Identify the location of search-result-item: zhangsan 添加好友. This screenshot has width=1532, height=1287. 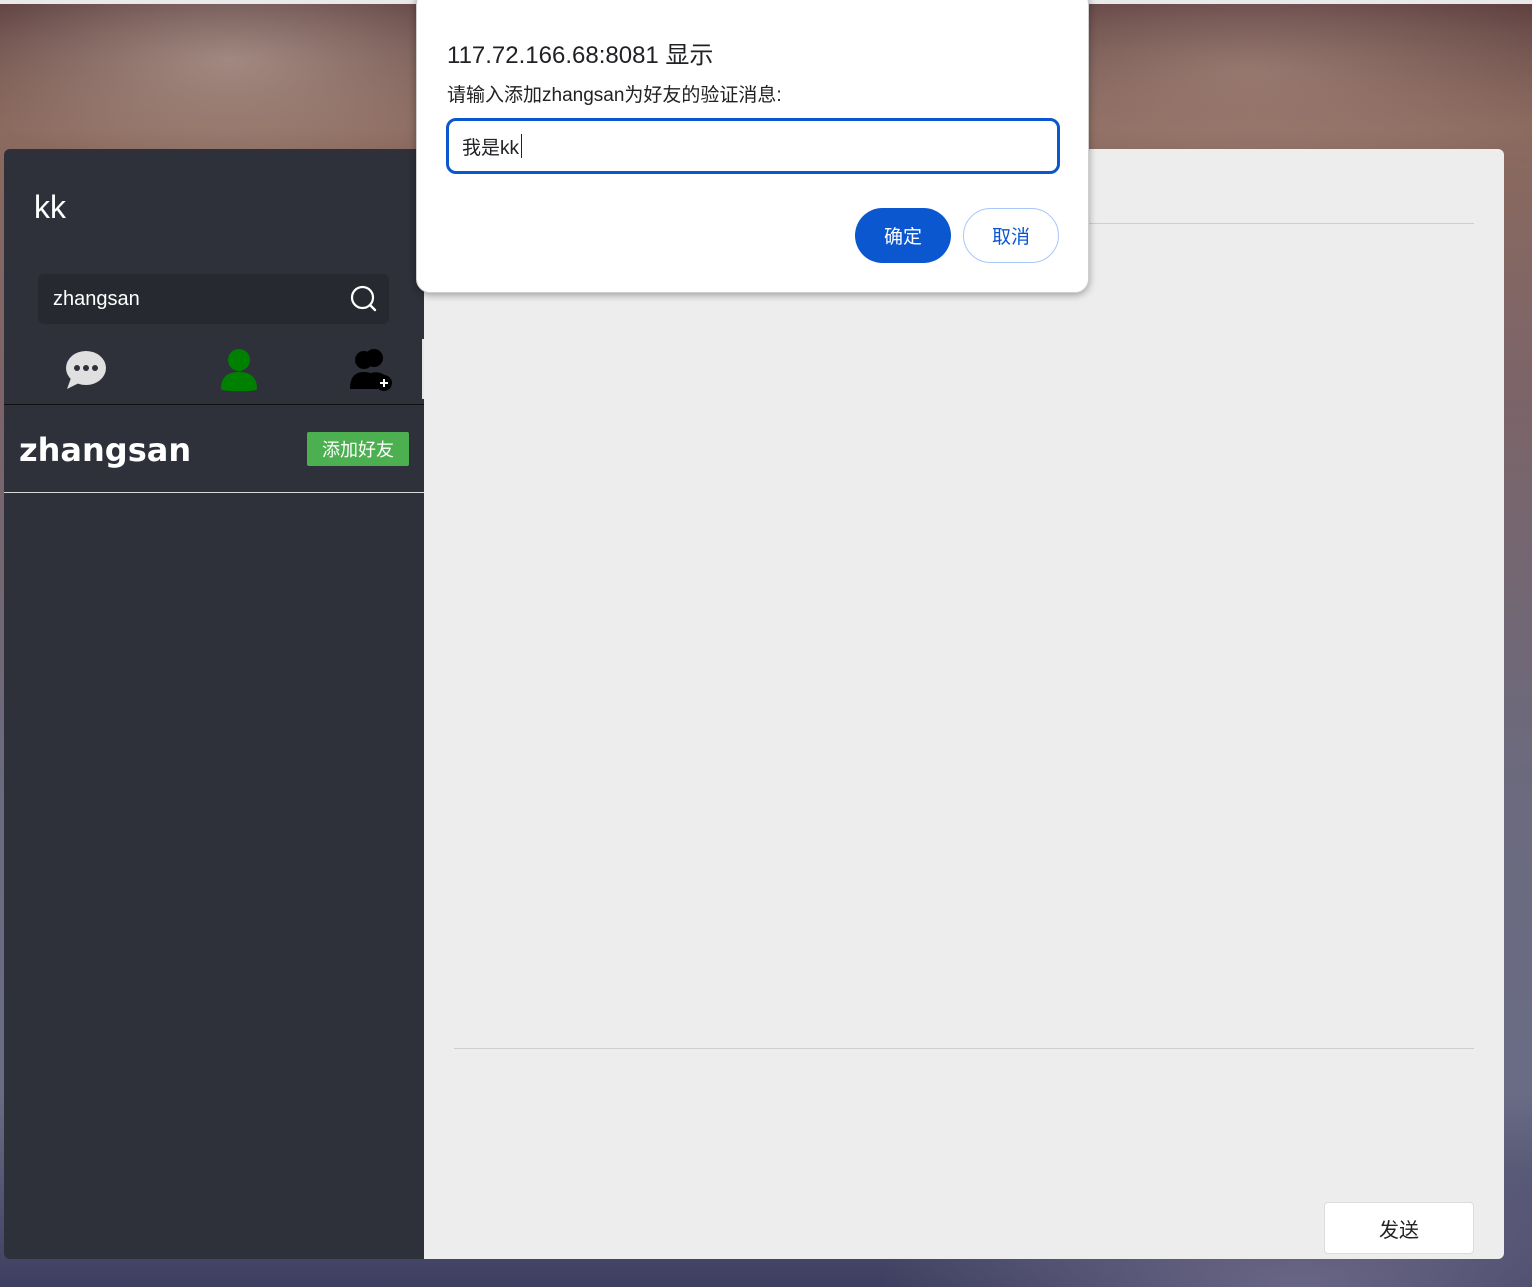
(214, 449).